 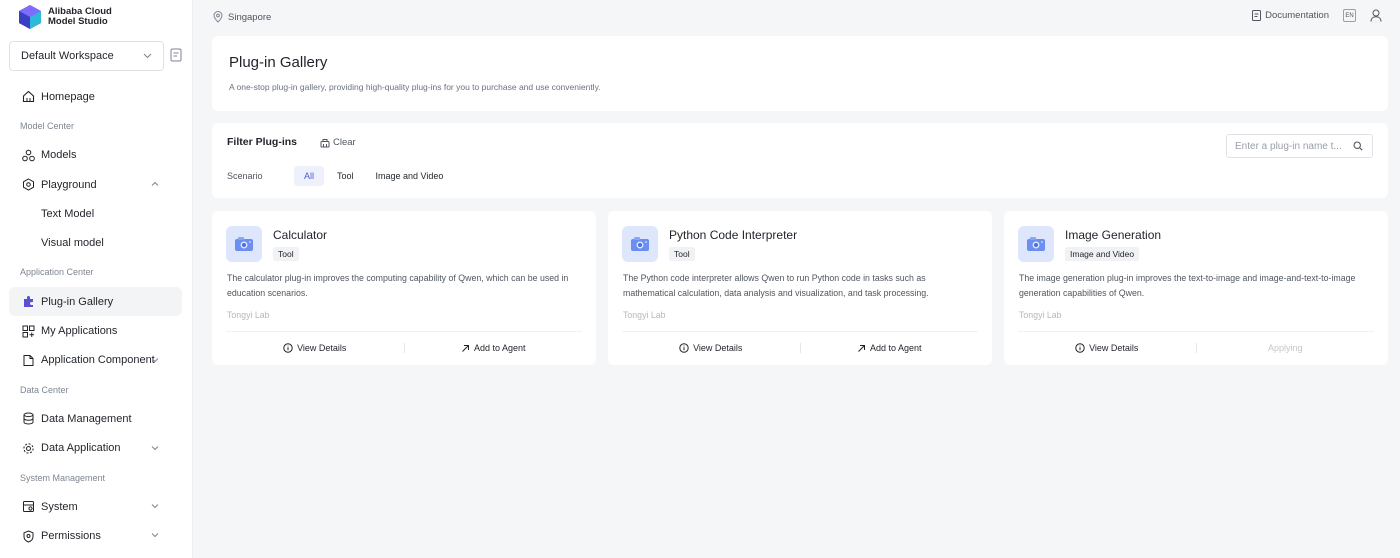 What do you see at coordinates (86, 56) in the screenshot?
I see `workspace-select: Default Workspace` at bounding box center [86, 56].